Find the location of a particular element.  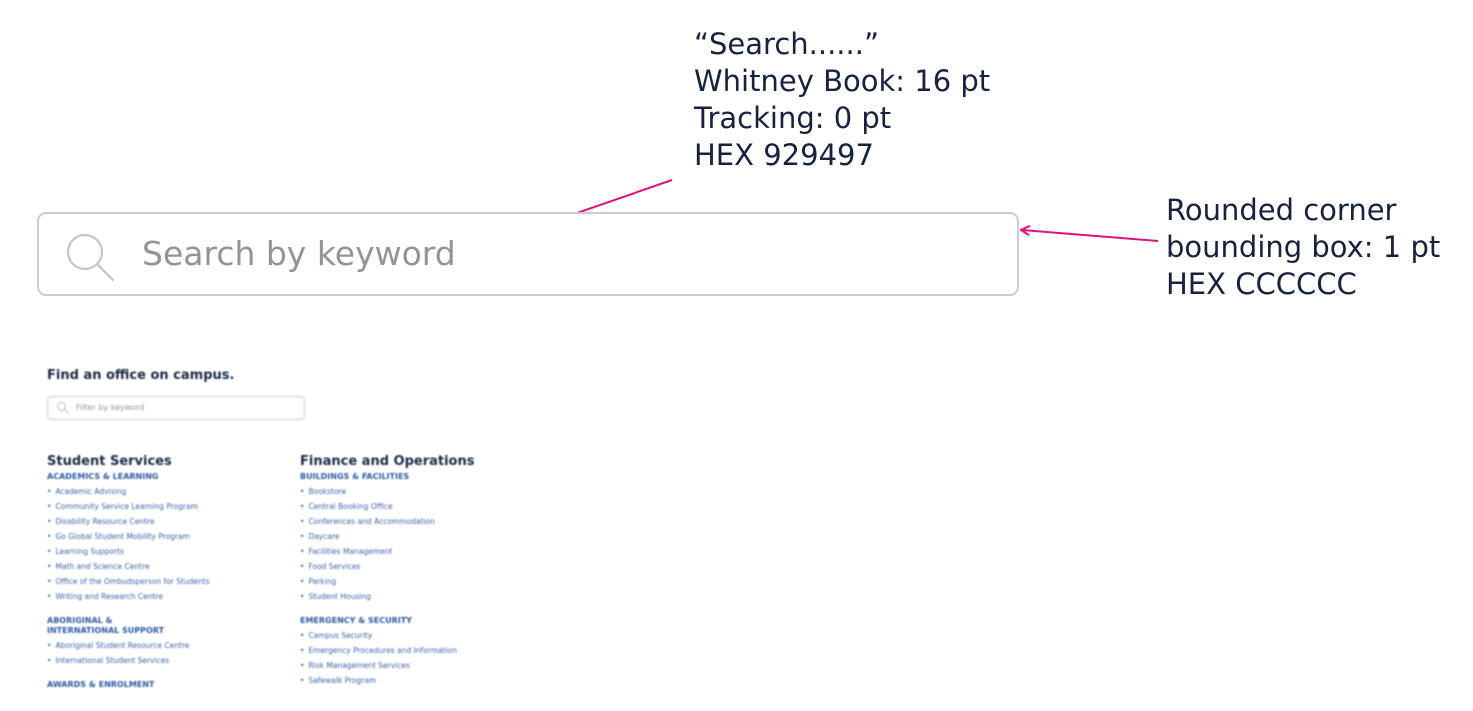

annotation-line: HEX CCCCCC is located at coordinates (1261, 284).